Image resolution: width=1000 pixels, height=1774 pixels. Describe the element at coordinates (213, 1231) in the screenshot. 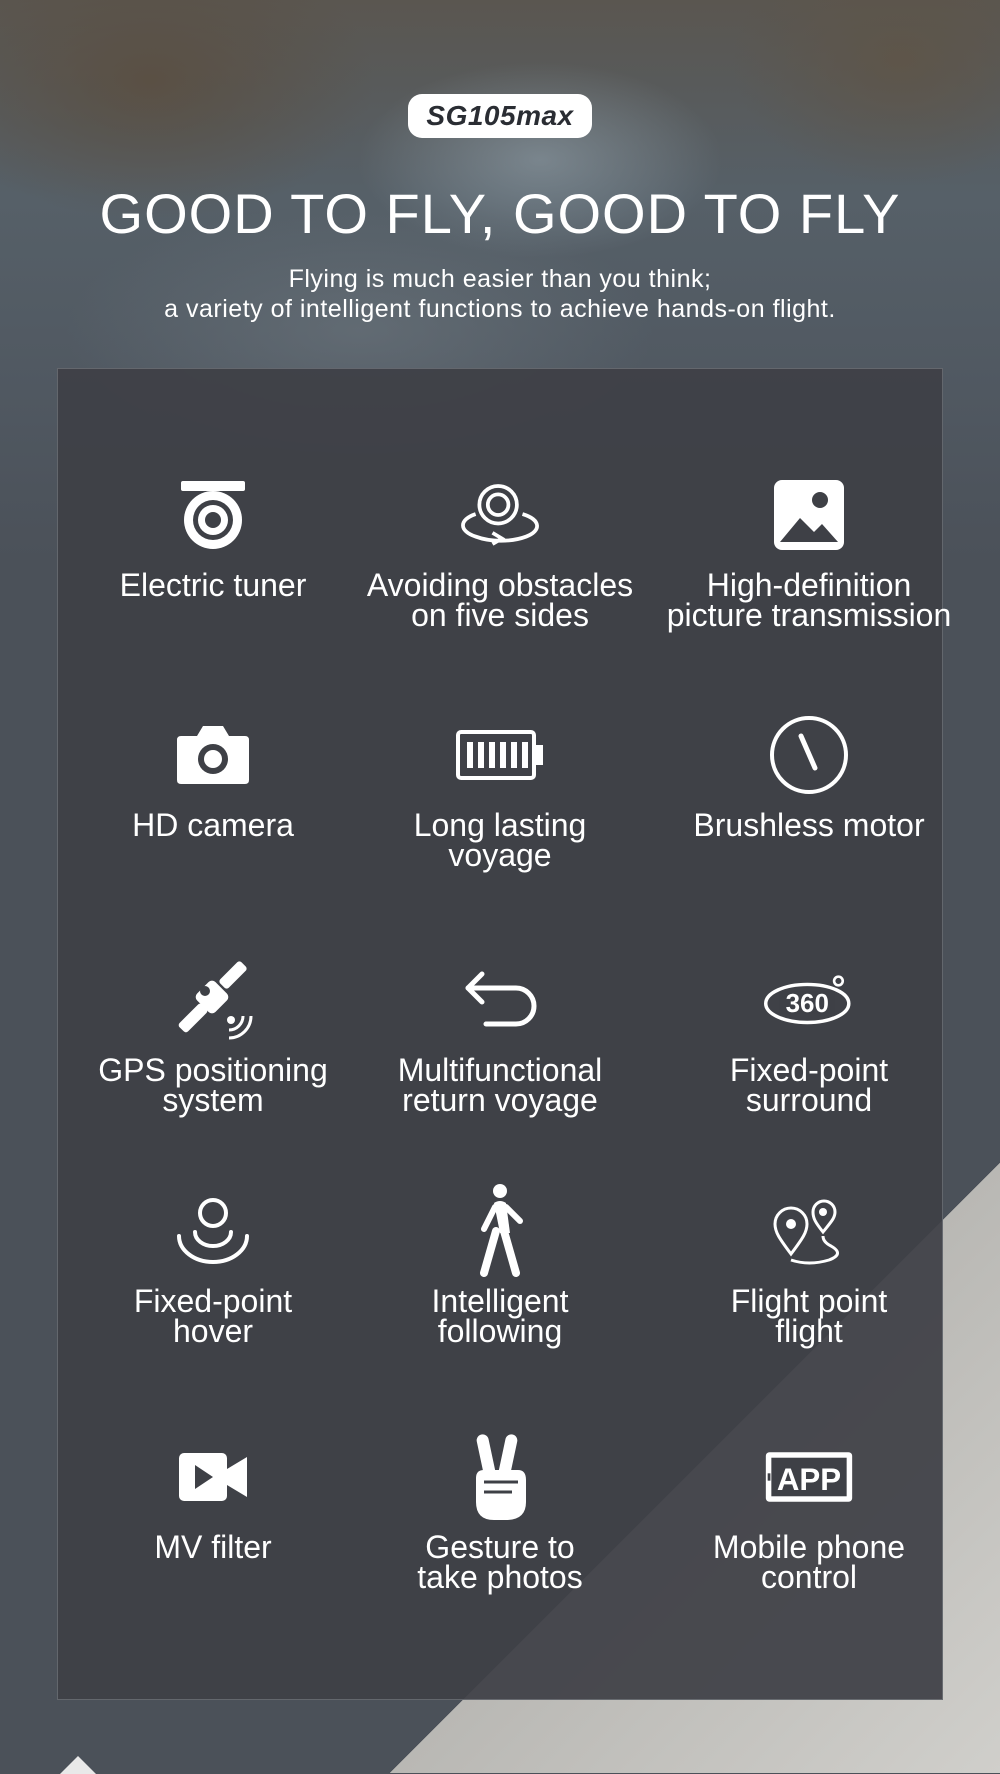

I see `hover-icon` at that location.